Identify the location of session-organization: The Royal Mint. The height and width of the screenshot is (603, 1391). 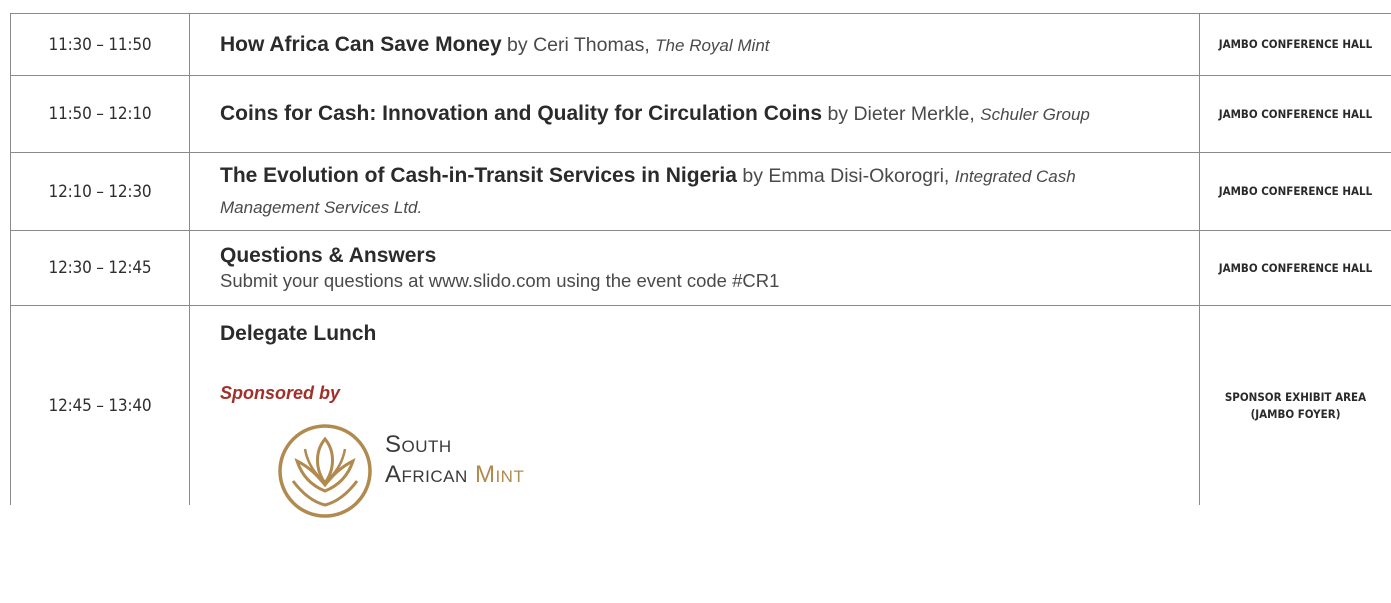
(712, 45).